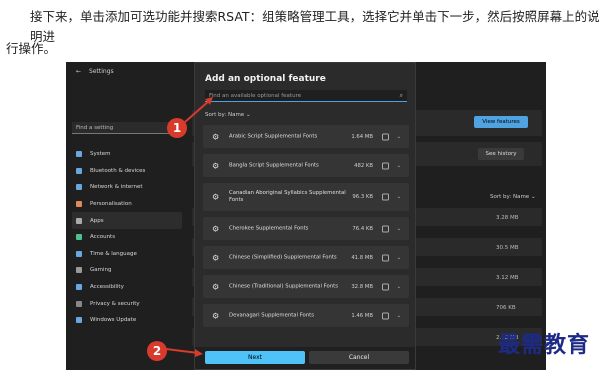  I want to click on step-marker-2: 2, so click(157, 351).